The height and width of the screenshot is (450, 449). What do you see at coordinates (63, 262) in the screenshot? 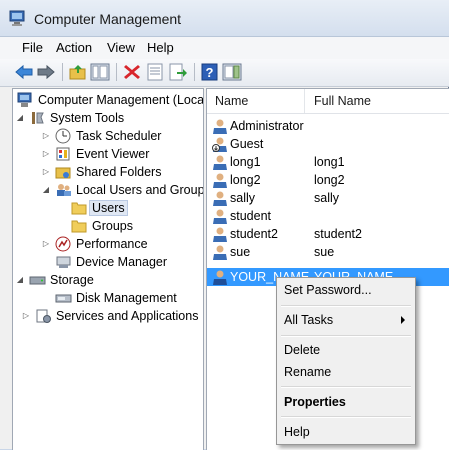
I see `device-manager-icon` at bounding box center [63, 262].